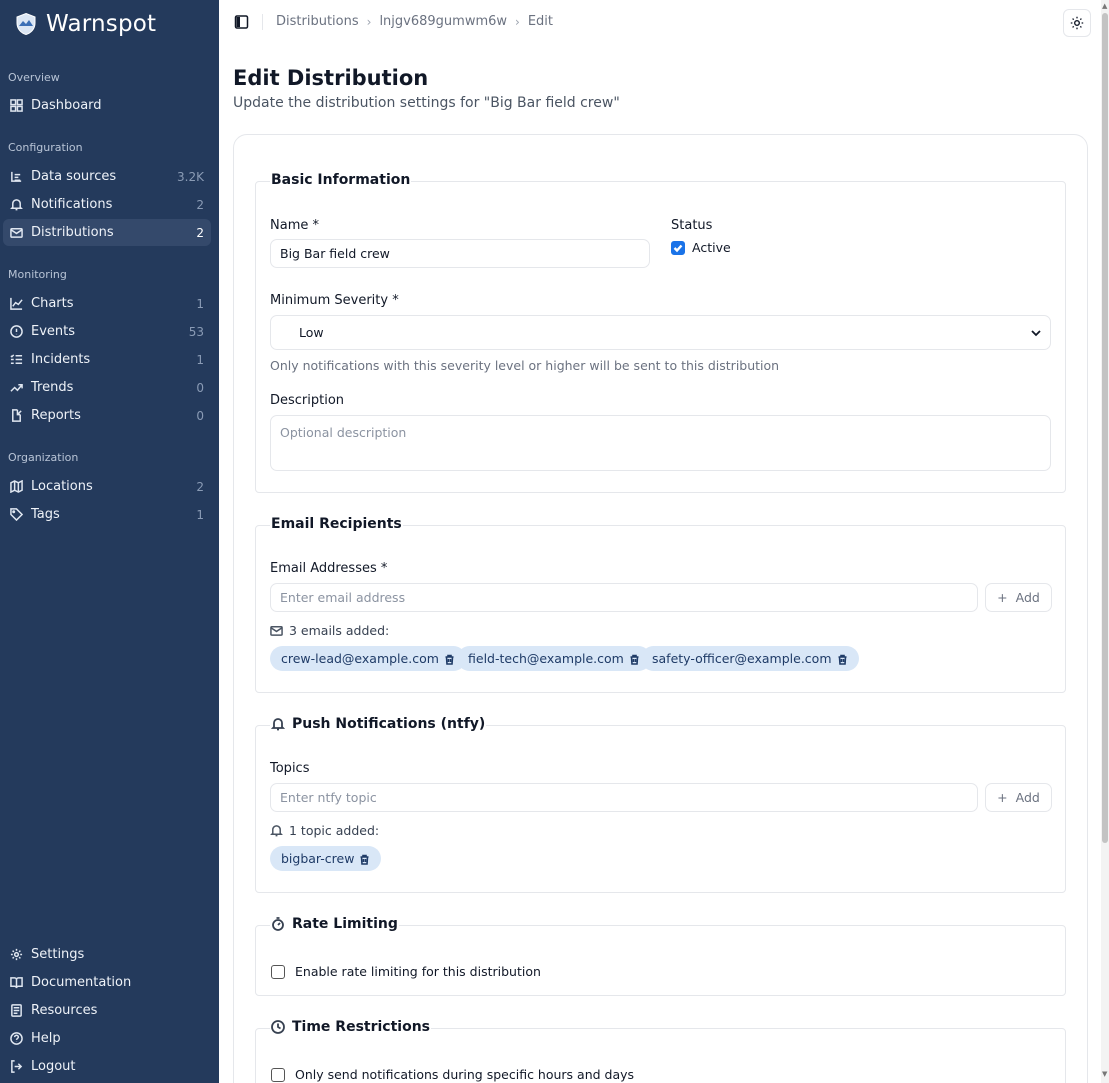 The image size is (1109, 1083). What do you see at coordinates (368, 658) in the screenshot?
I see `email-chip: crew-lead@example.com` at bounding box center [368, 658].